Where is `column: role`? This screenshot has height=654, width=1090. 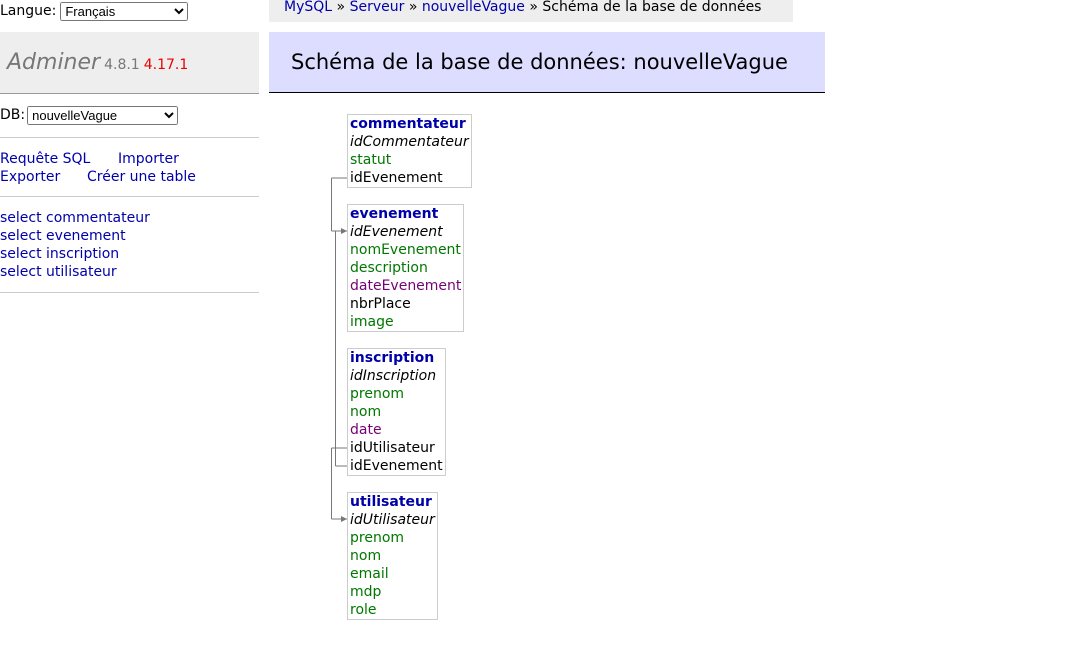 column: role is located at coordinates (363, 610).